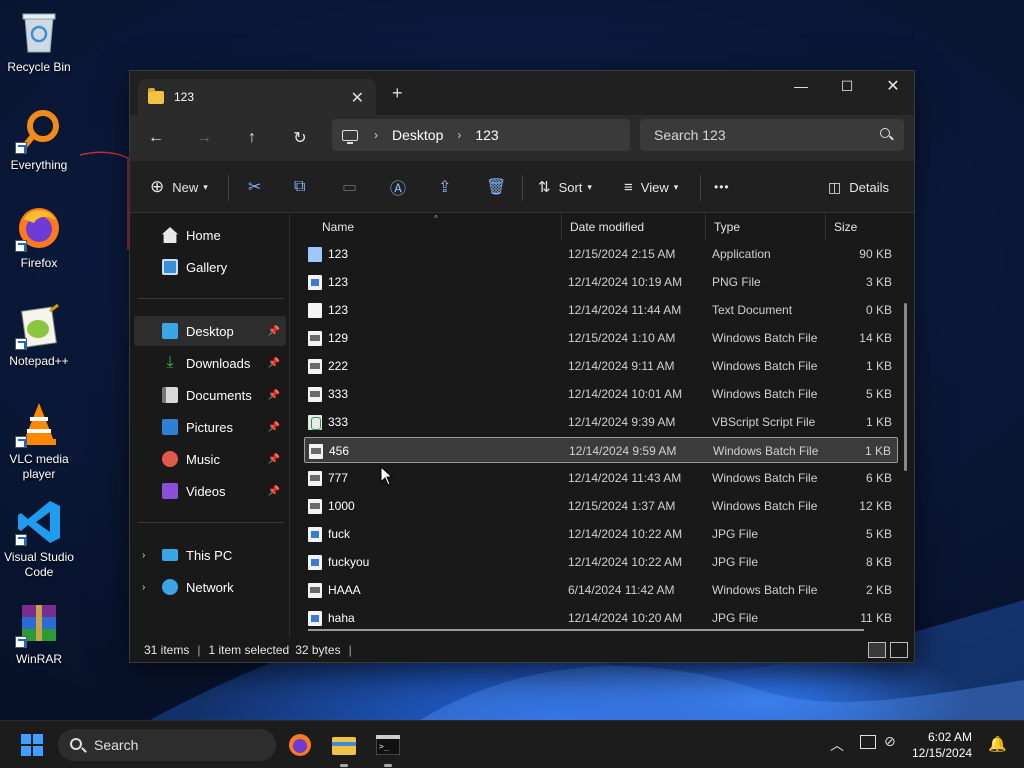  What do you see at coordinates (899, 650) in the screenshot?
I see `large-icons-view-icon` at bounding box center [899, 650].